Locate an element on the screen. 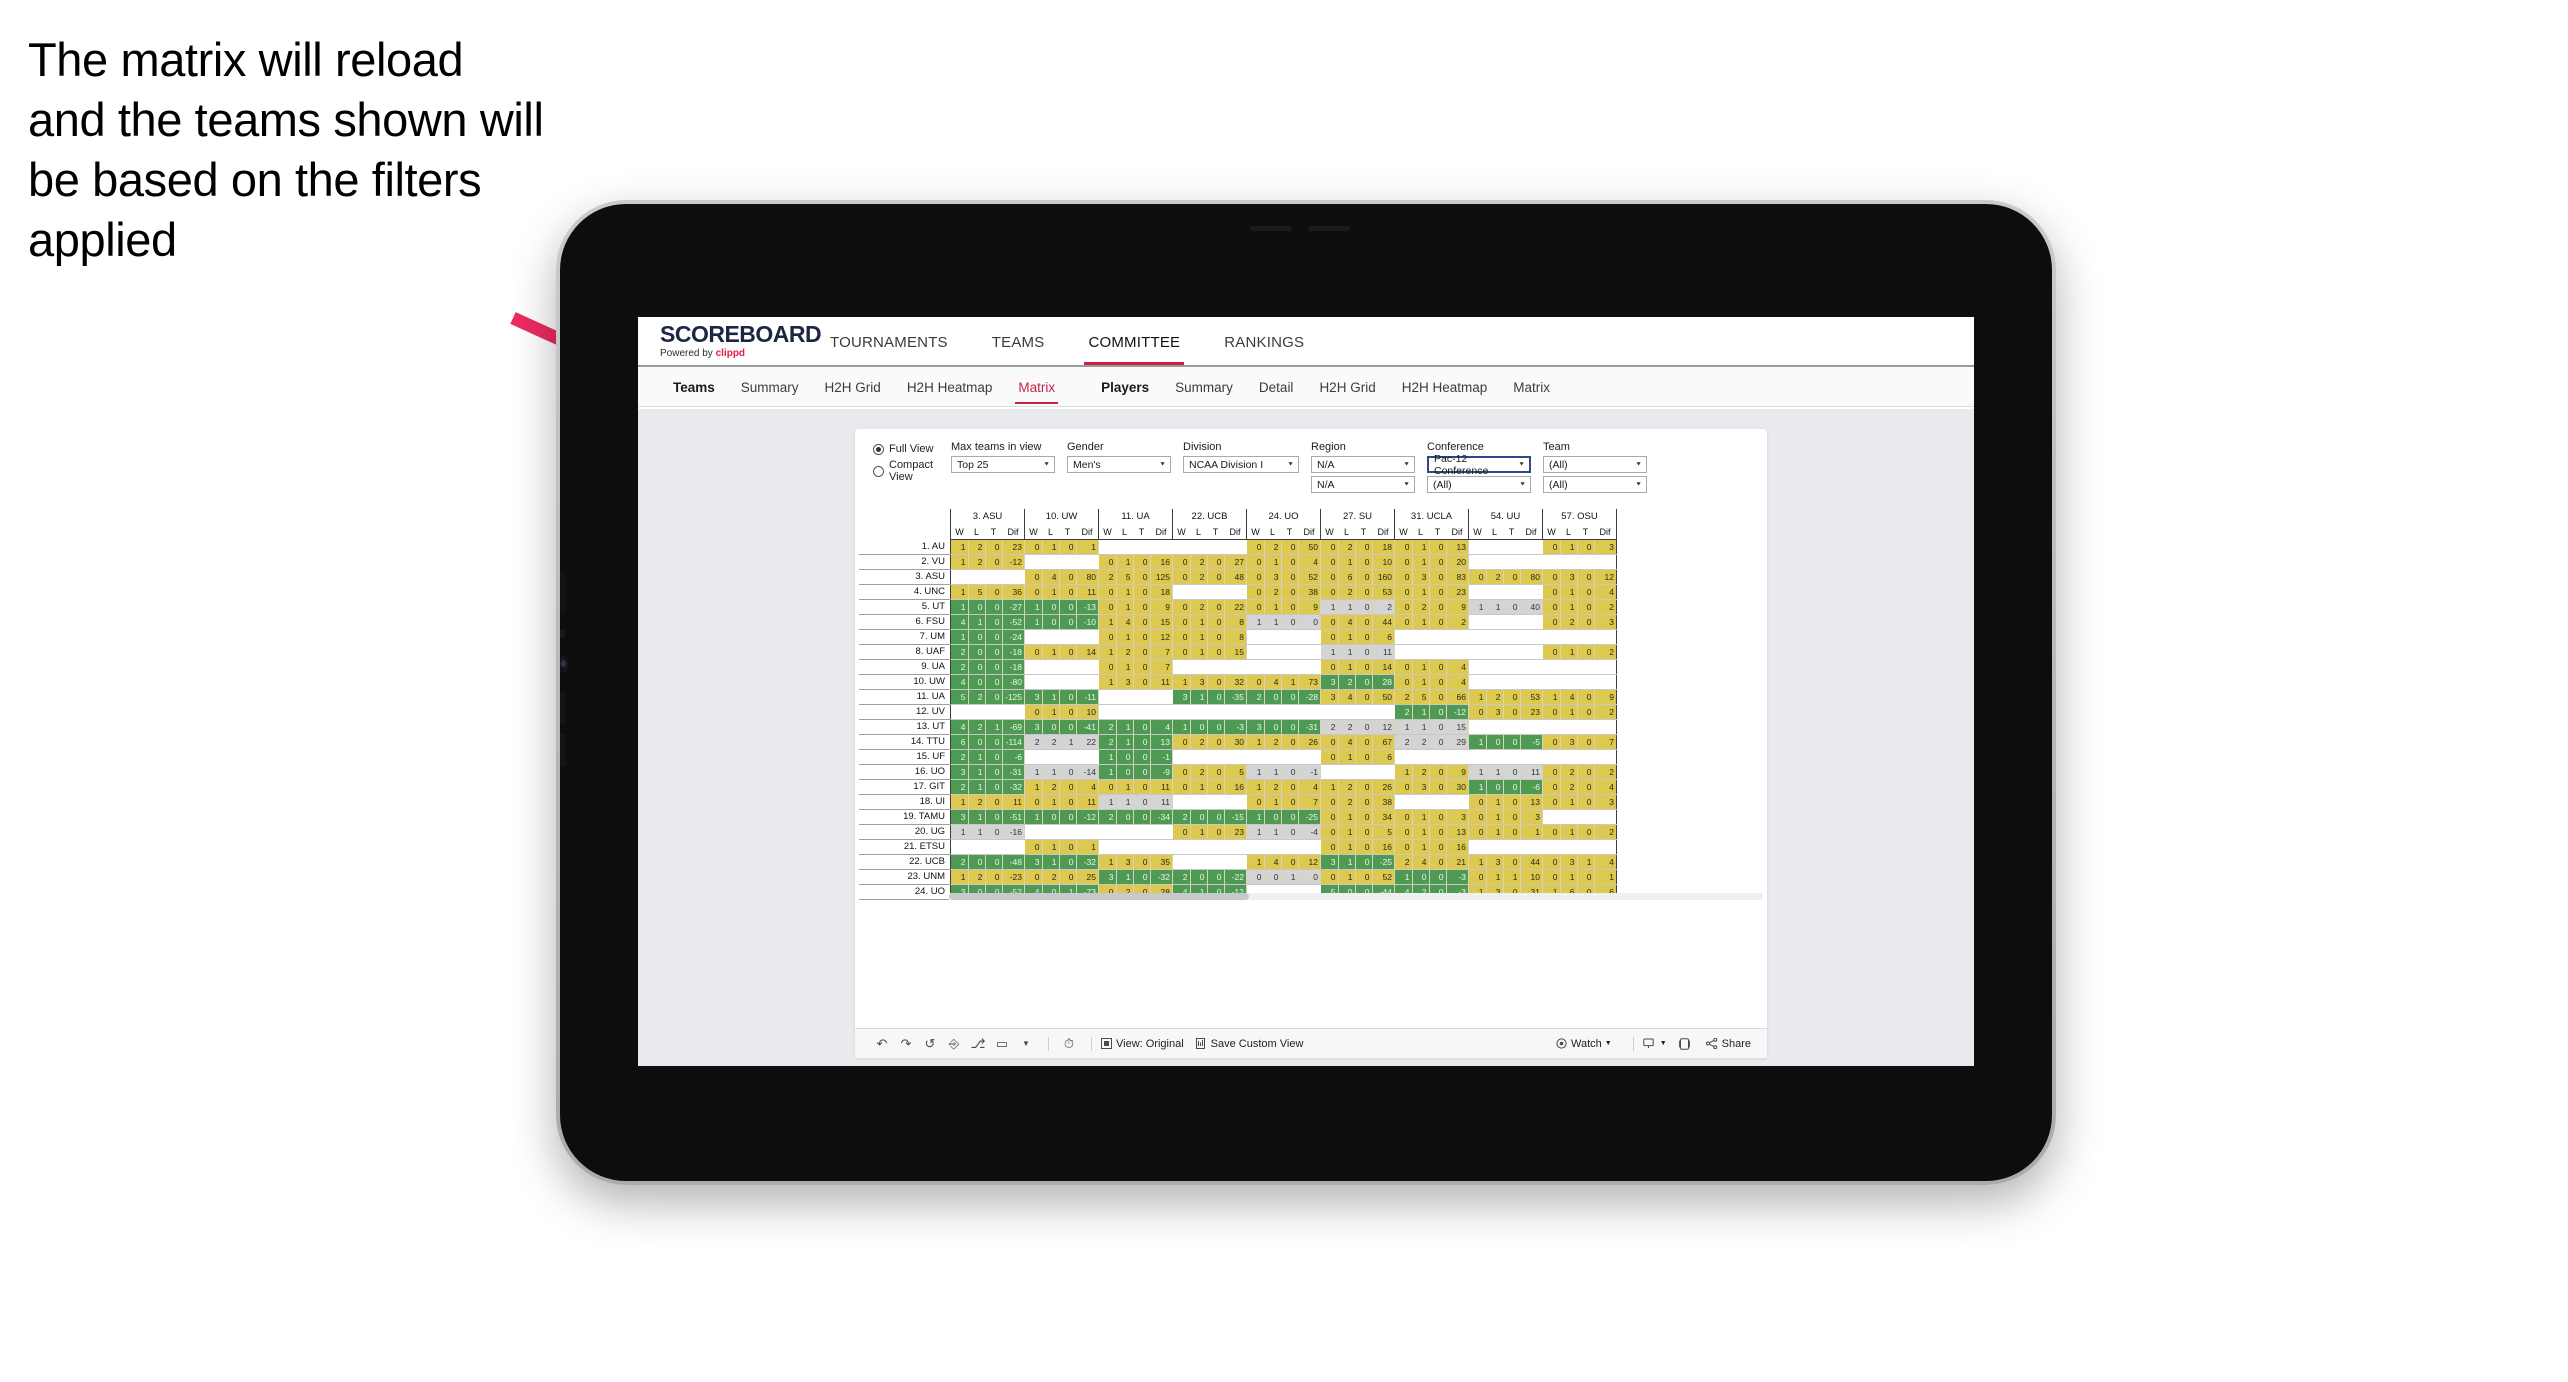  matrix-cell: 16 is located at coordinates (1457, 847).